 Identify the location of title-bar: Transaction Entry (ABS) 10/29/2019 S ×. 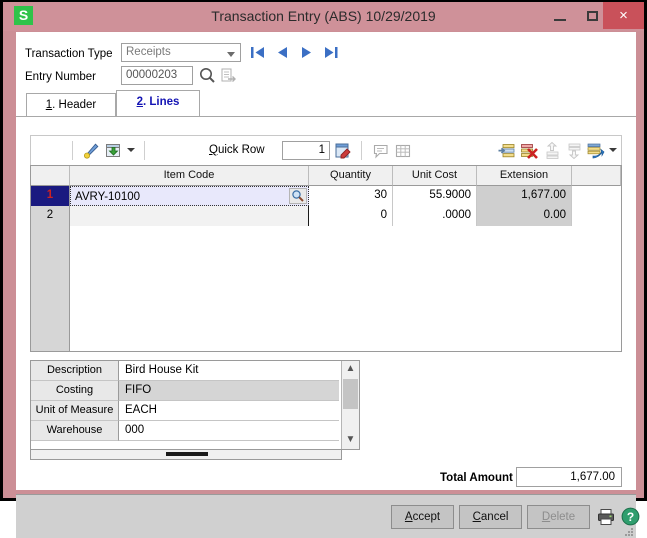
(323, 16).